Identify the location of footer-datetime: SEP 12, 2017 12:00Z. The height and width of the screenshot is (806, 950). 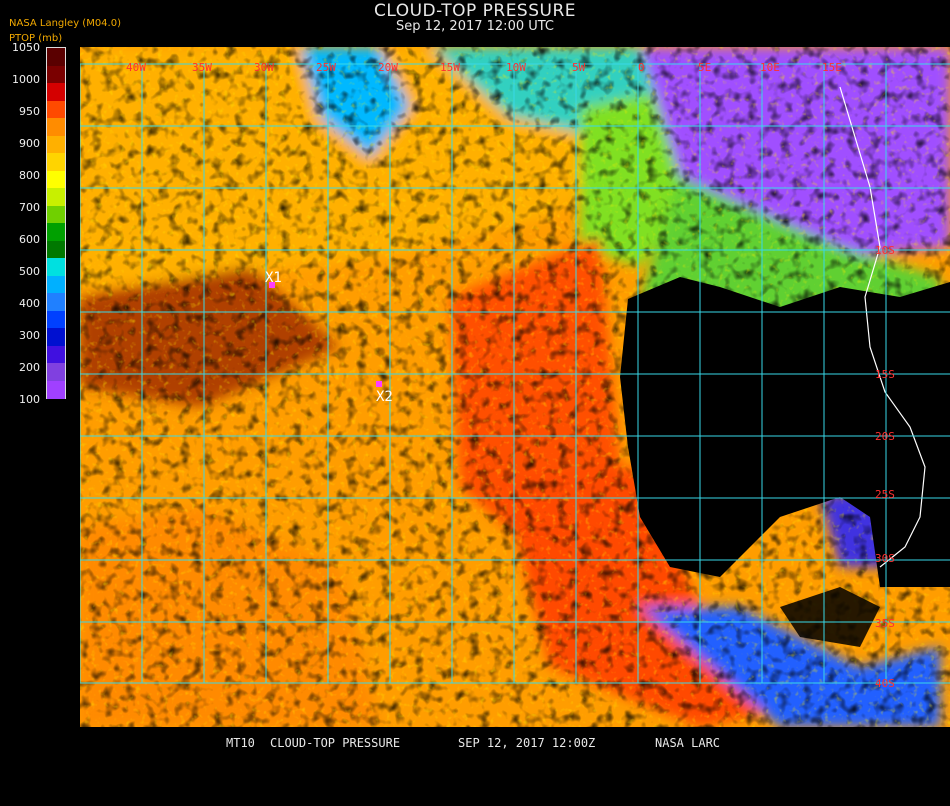
(527, 743).